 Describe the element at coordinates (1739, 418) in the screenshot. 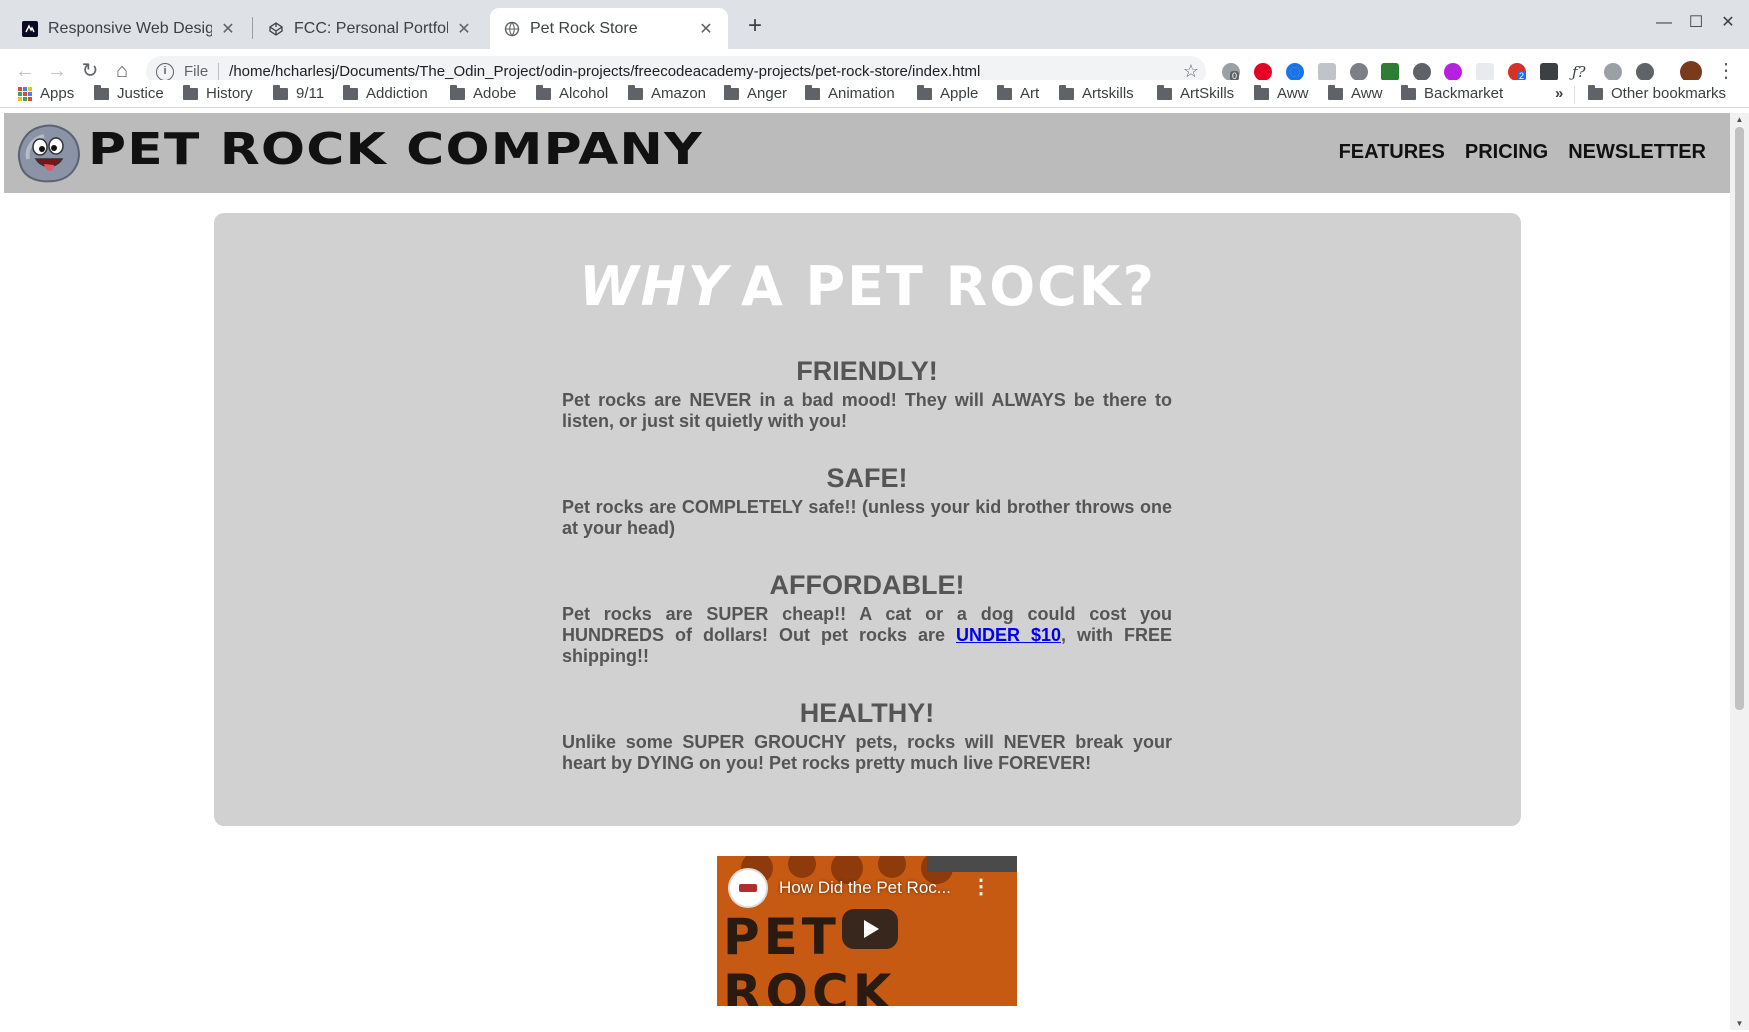

I see `scrollbar-thumb` at that location.